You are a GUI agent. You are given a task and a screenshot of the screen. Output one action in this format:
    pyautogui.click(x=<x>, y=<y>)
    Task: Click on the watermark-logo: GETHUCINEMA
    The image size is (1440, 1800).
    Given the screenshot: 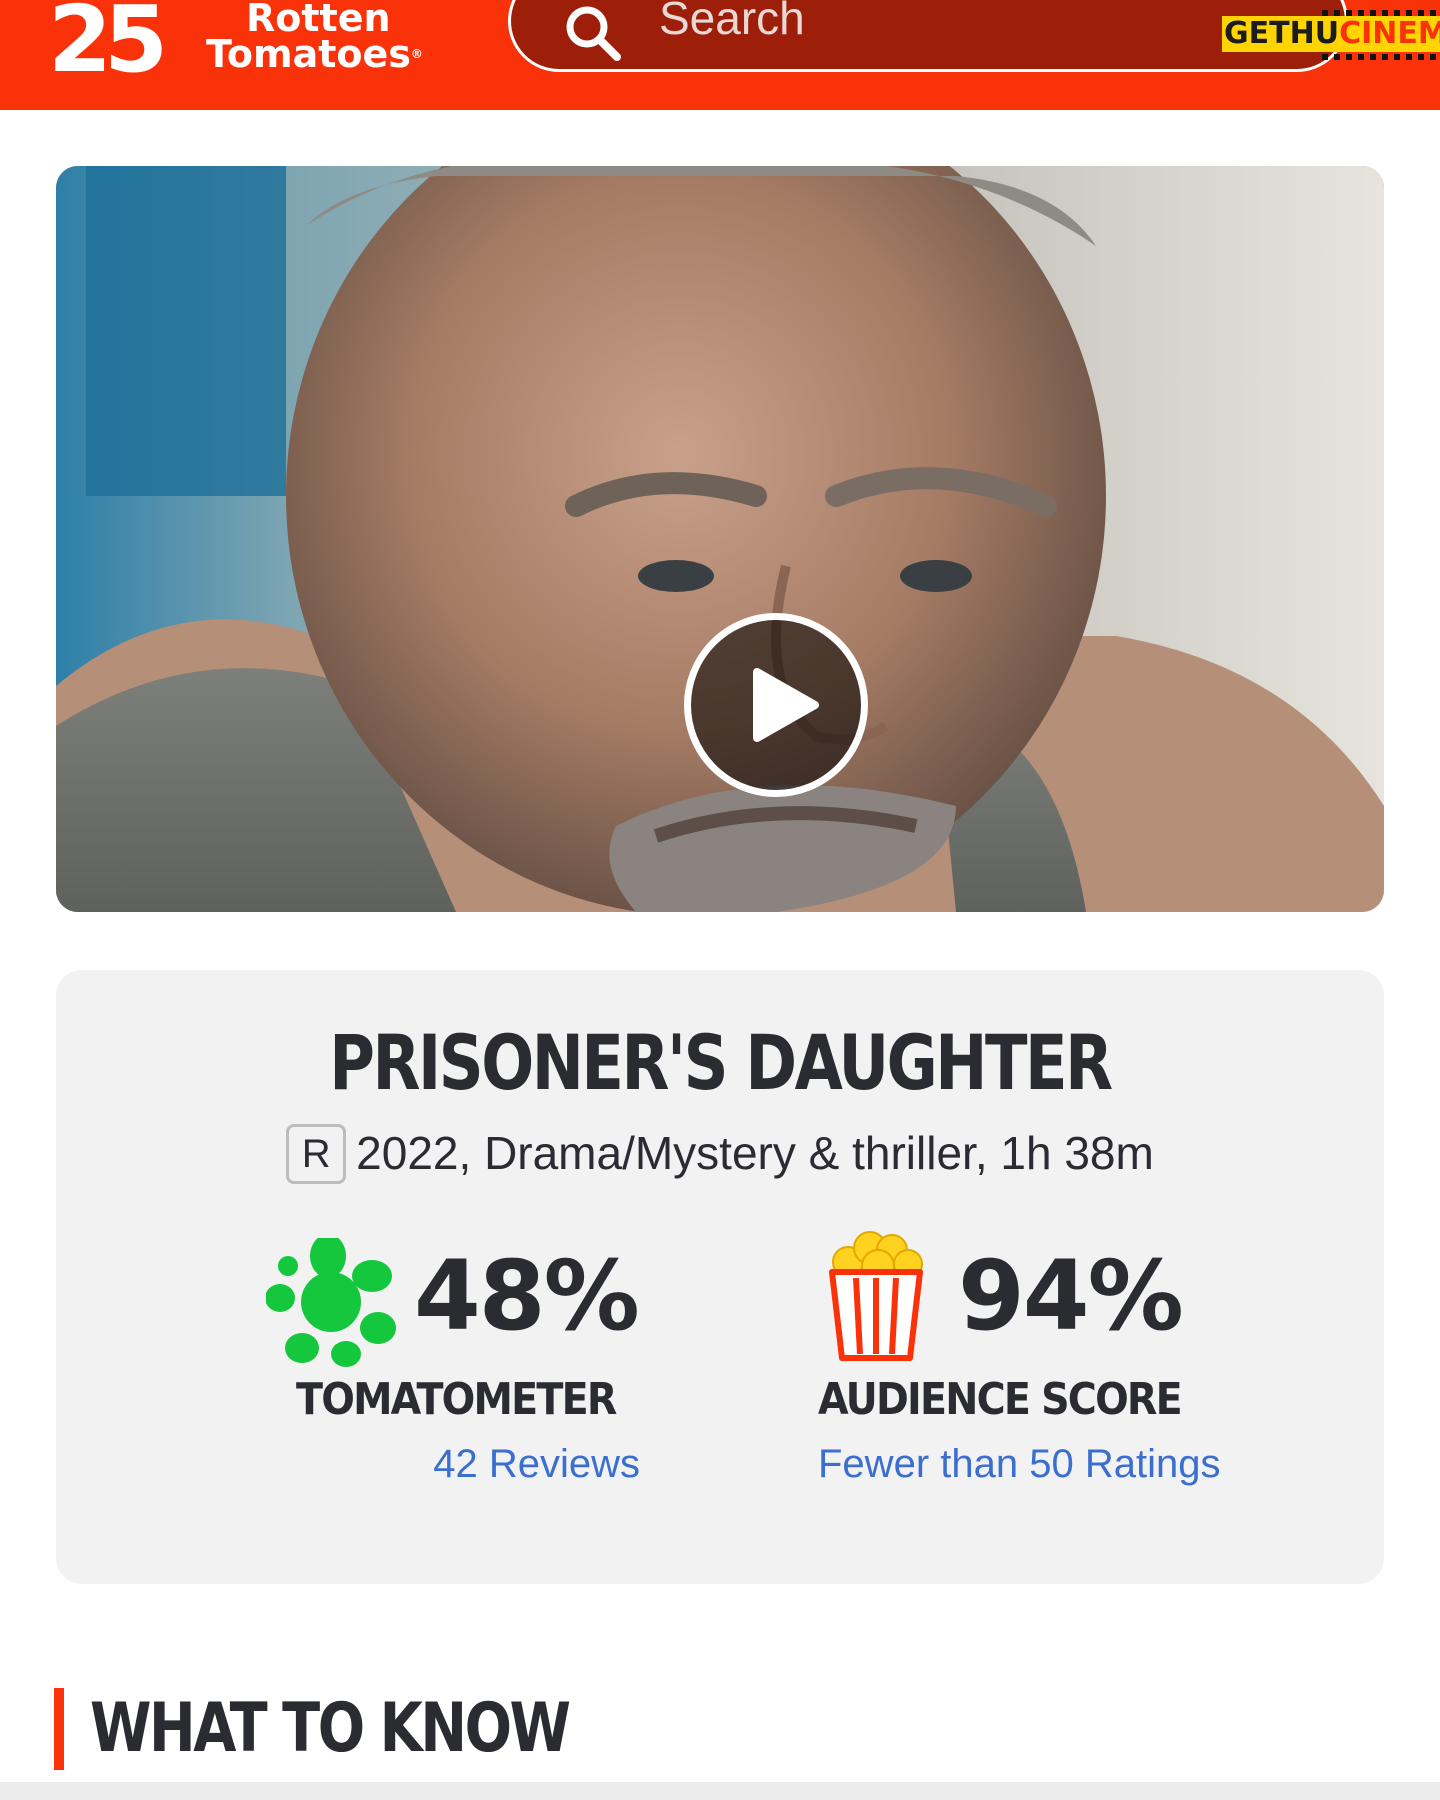 What is the action you would take?
    pyautogui.click(x=1331, y=35)
    